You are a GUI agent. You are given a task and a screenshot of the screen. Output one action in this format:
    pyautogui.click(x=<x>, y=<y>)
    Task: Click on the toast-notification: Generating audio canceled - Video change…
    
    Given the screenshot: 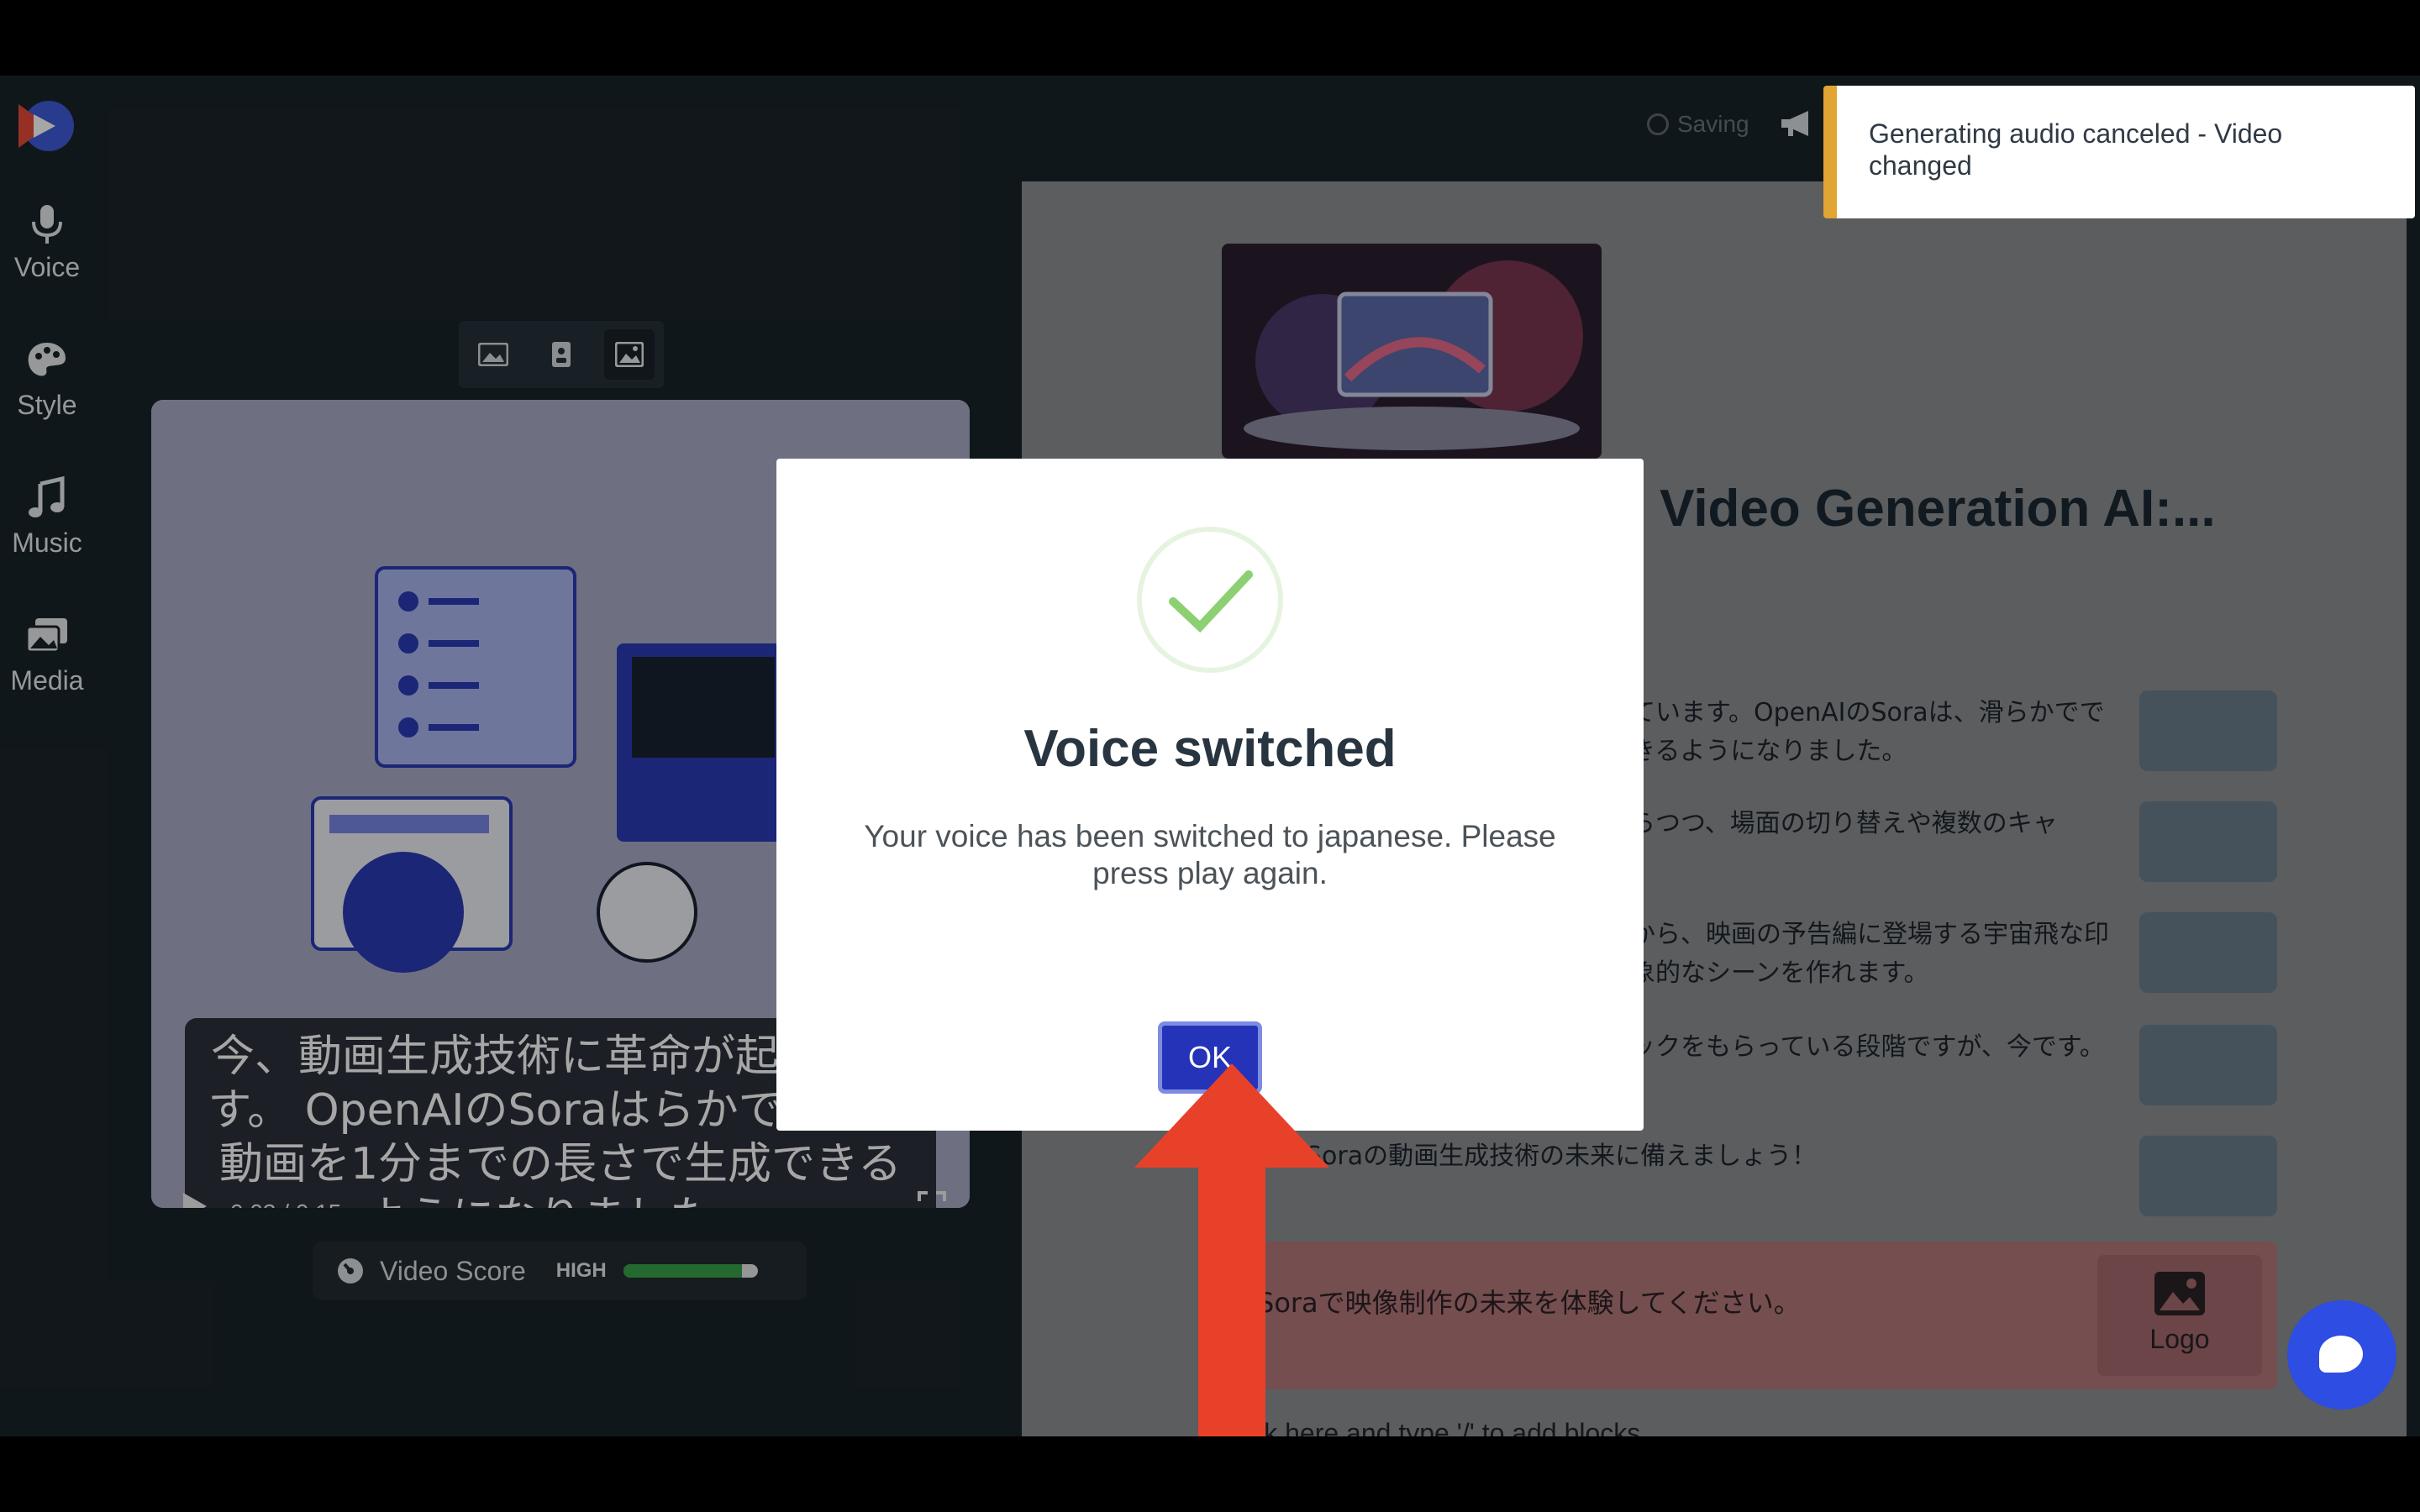 What is the action you would take?
    pyautogui.click(x=2119, y=152)
    